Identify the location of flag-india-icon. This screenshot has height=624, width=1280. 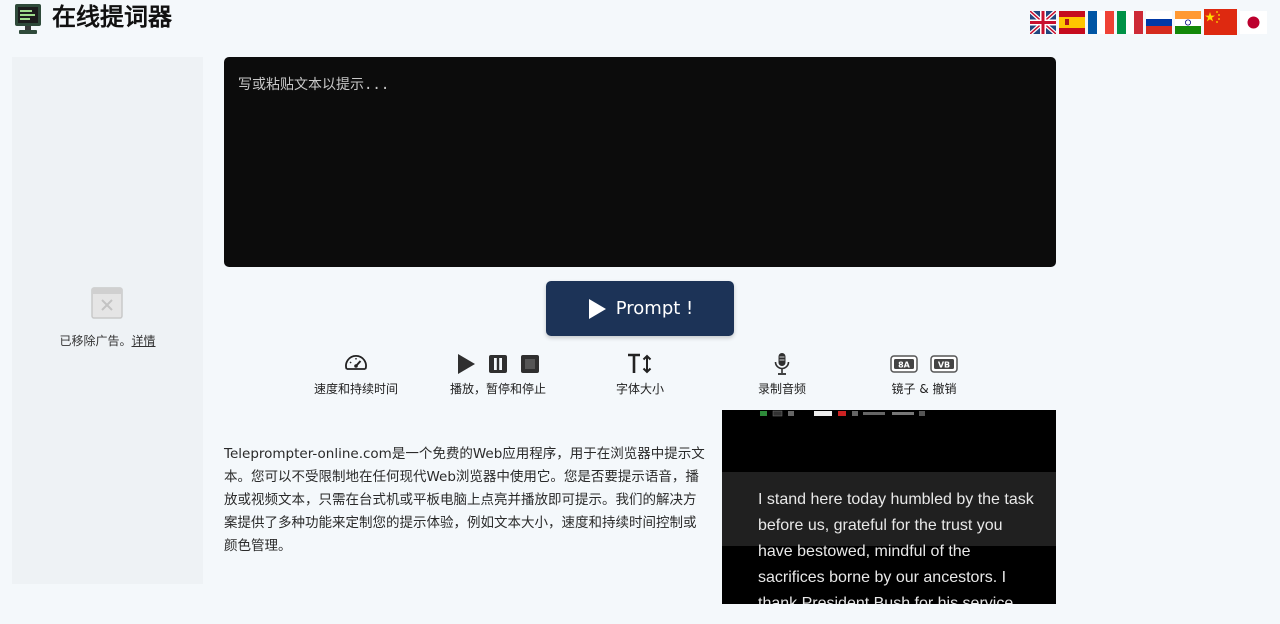
(1188, 22).